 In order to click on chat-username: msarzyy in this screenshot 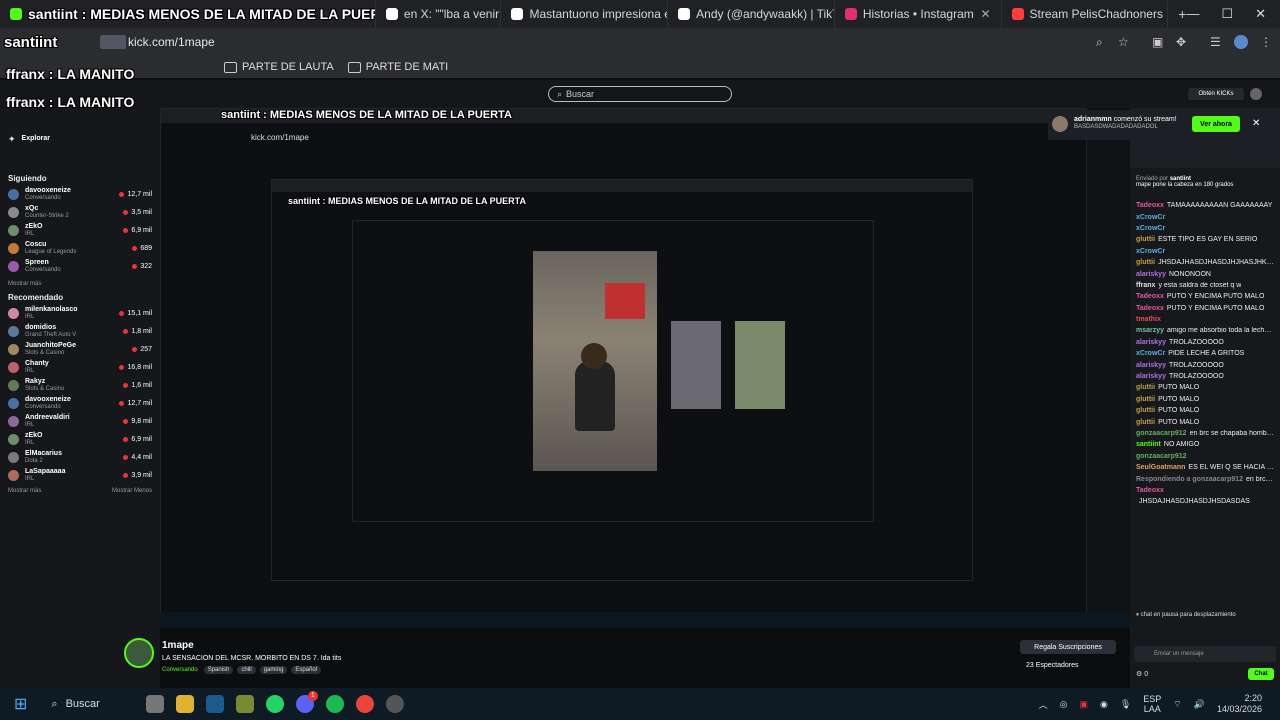, I will do `click(1150, 330)`.